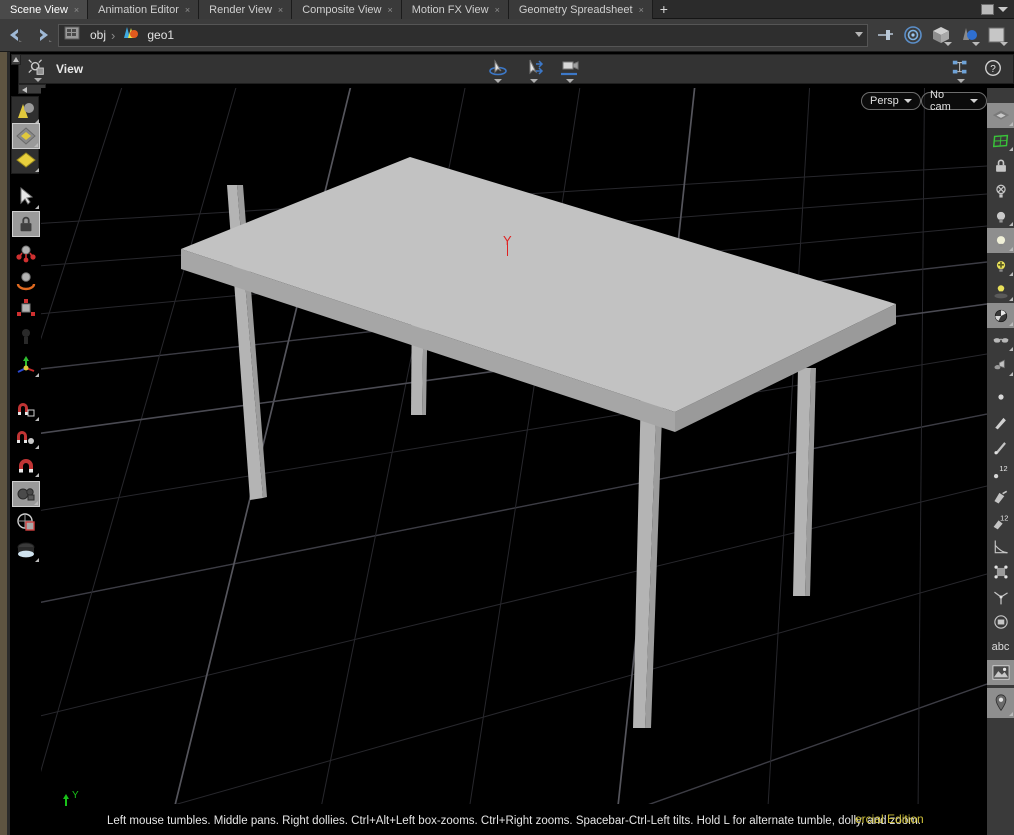 The width and height of the screenshot is (1014, 835). I want to click on window-controls, so click(997, 9).